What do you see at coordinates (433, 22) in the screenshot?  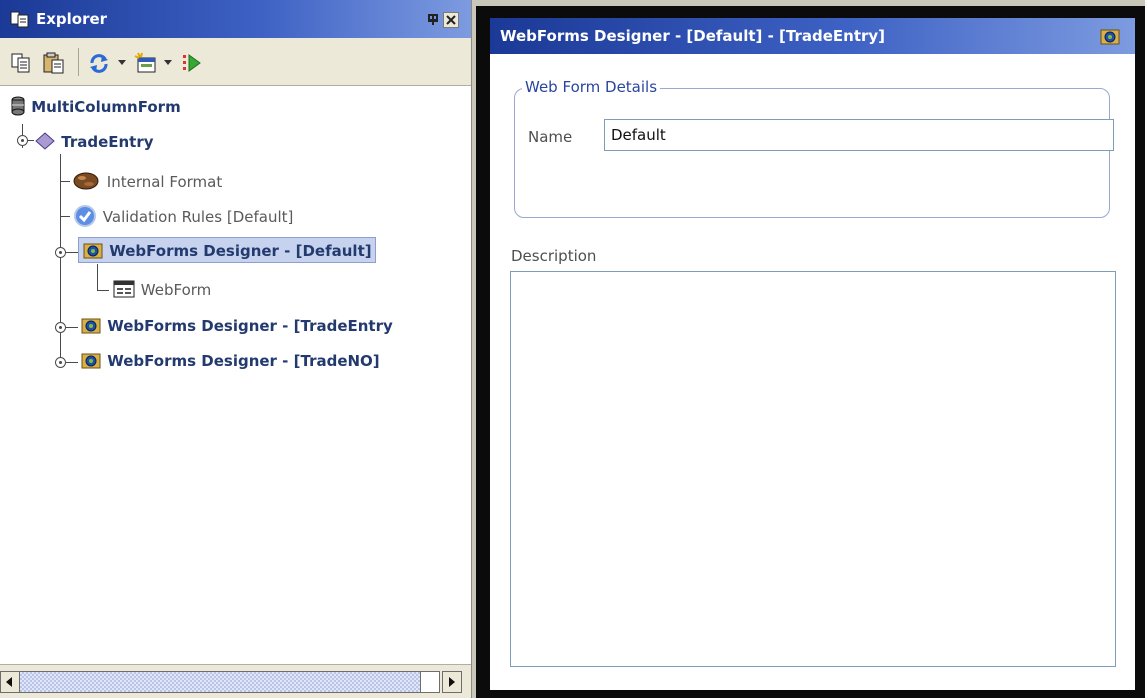 I see `pin-icon` at bounding box center [433, 22].